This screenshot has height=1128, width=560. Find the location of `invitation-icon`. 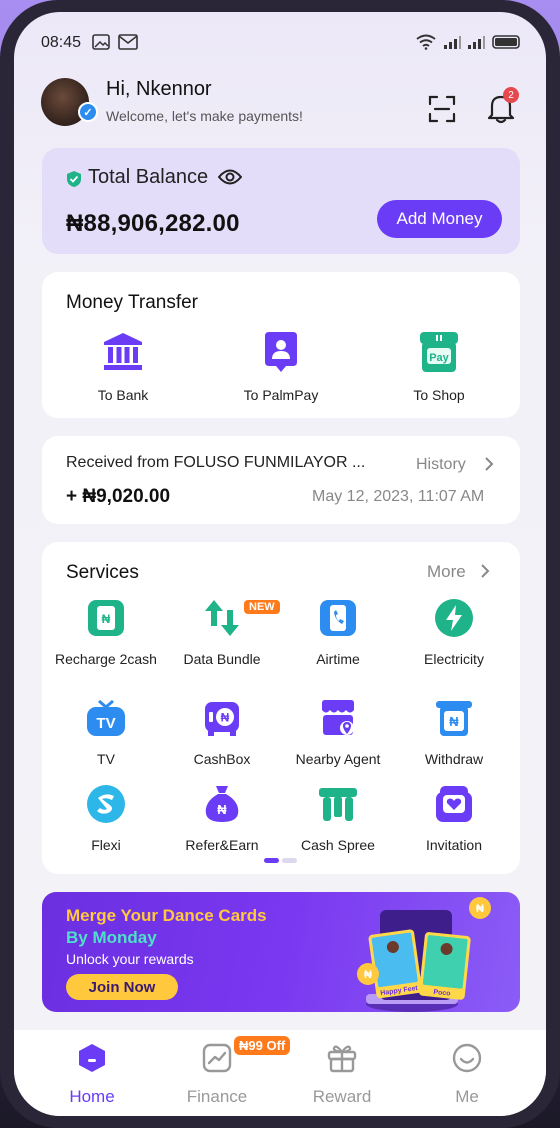

invitation-icon is located at coordinates (454, 804).